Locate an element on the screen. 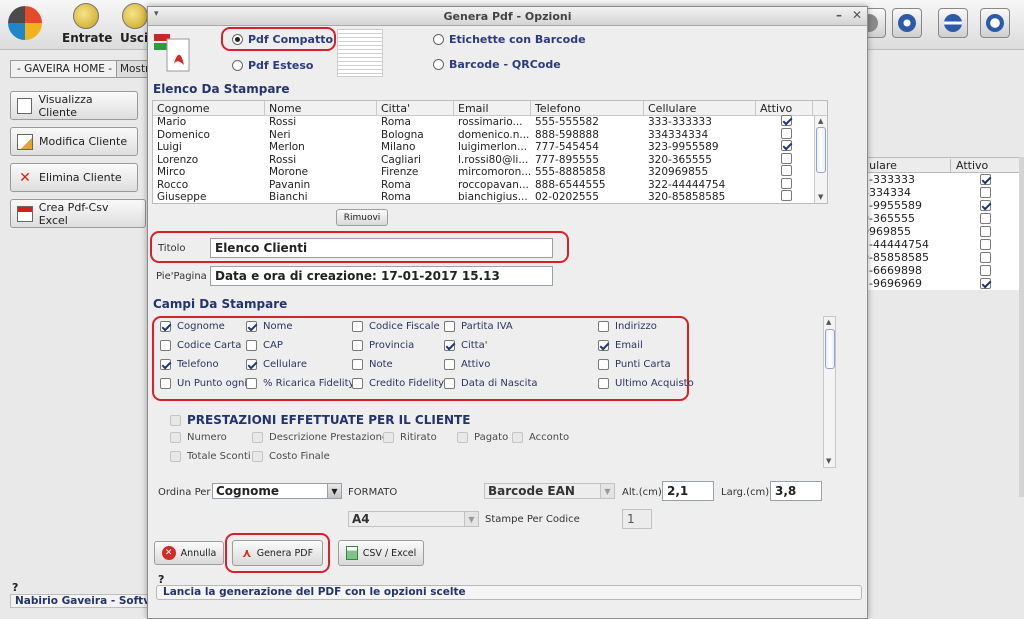  visualizza-cliente-button: Visualizza Cliente is located at coordinates (74, 105).